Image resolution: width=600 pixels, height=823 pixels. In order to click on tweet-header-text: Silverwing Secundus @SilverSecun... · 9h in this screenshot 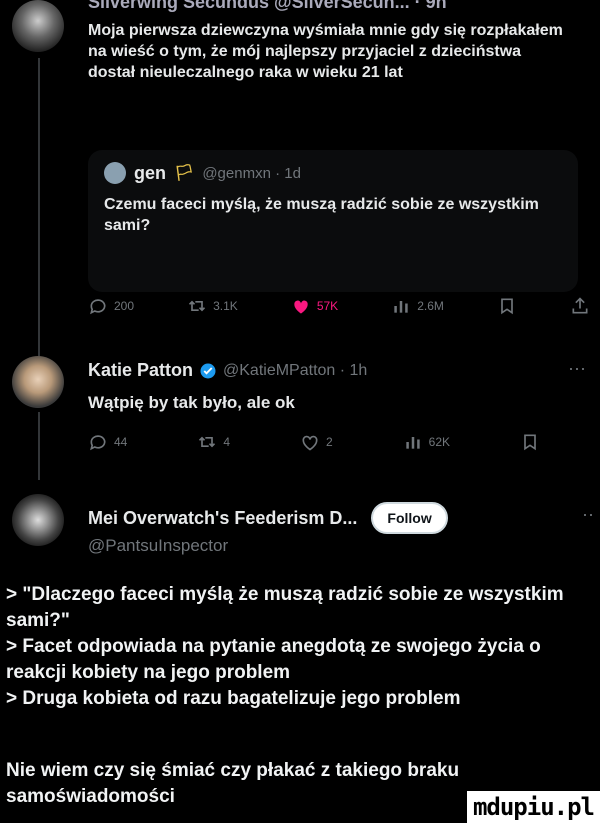, I will do `click(267, 6)`.